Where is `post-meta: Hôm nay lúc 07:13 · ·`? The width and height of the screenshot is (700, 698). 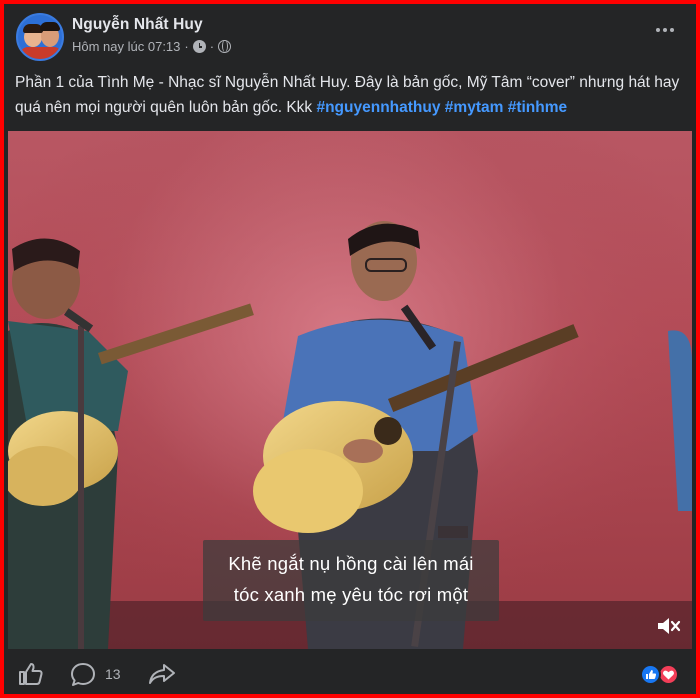
post-meta: Hôm nay lúc 07:13 · · is located at coordinates (152, 46).